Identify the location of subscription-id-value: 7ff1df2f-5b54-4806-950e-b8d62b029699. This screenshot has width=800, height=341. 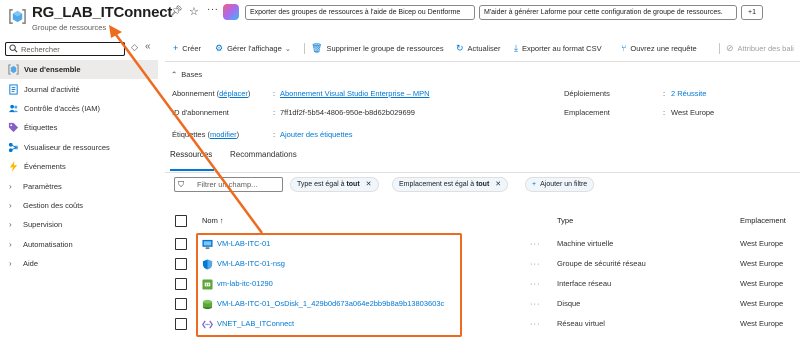
(347, 112).